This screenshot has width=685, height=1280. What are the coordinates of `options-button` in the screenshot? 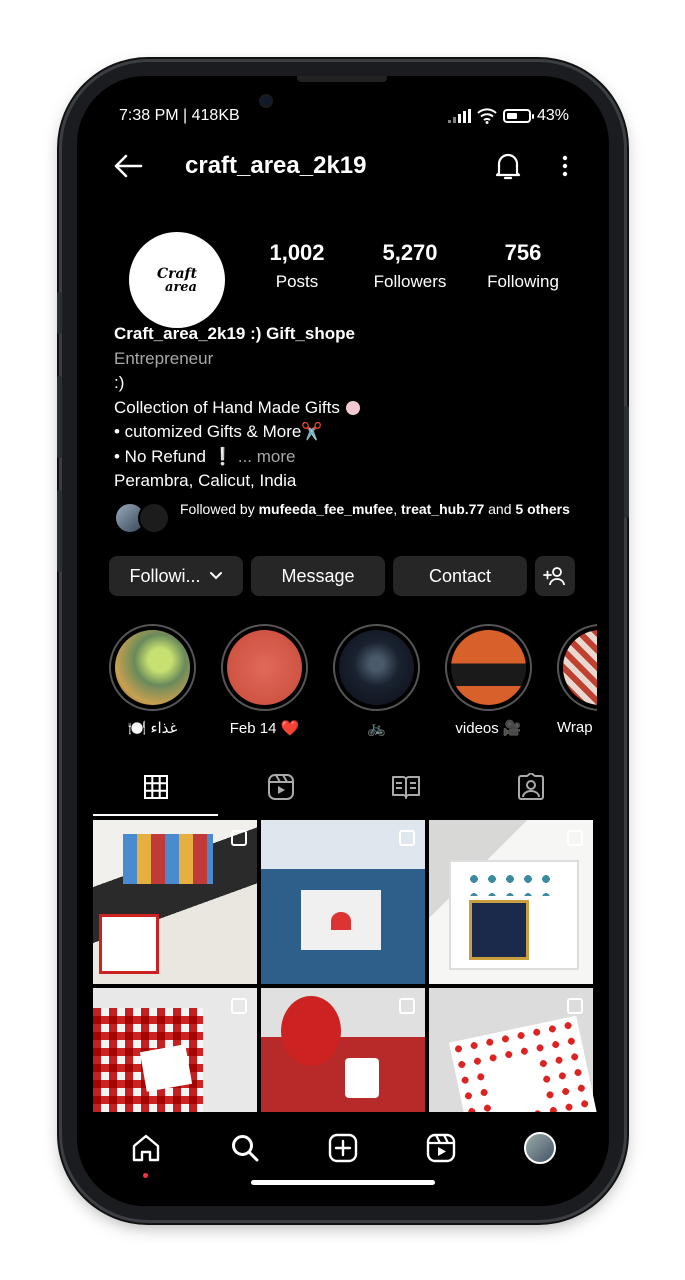 It's located at (565, 166).